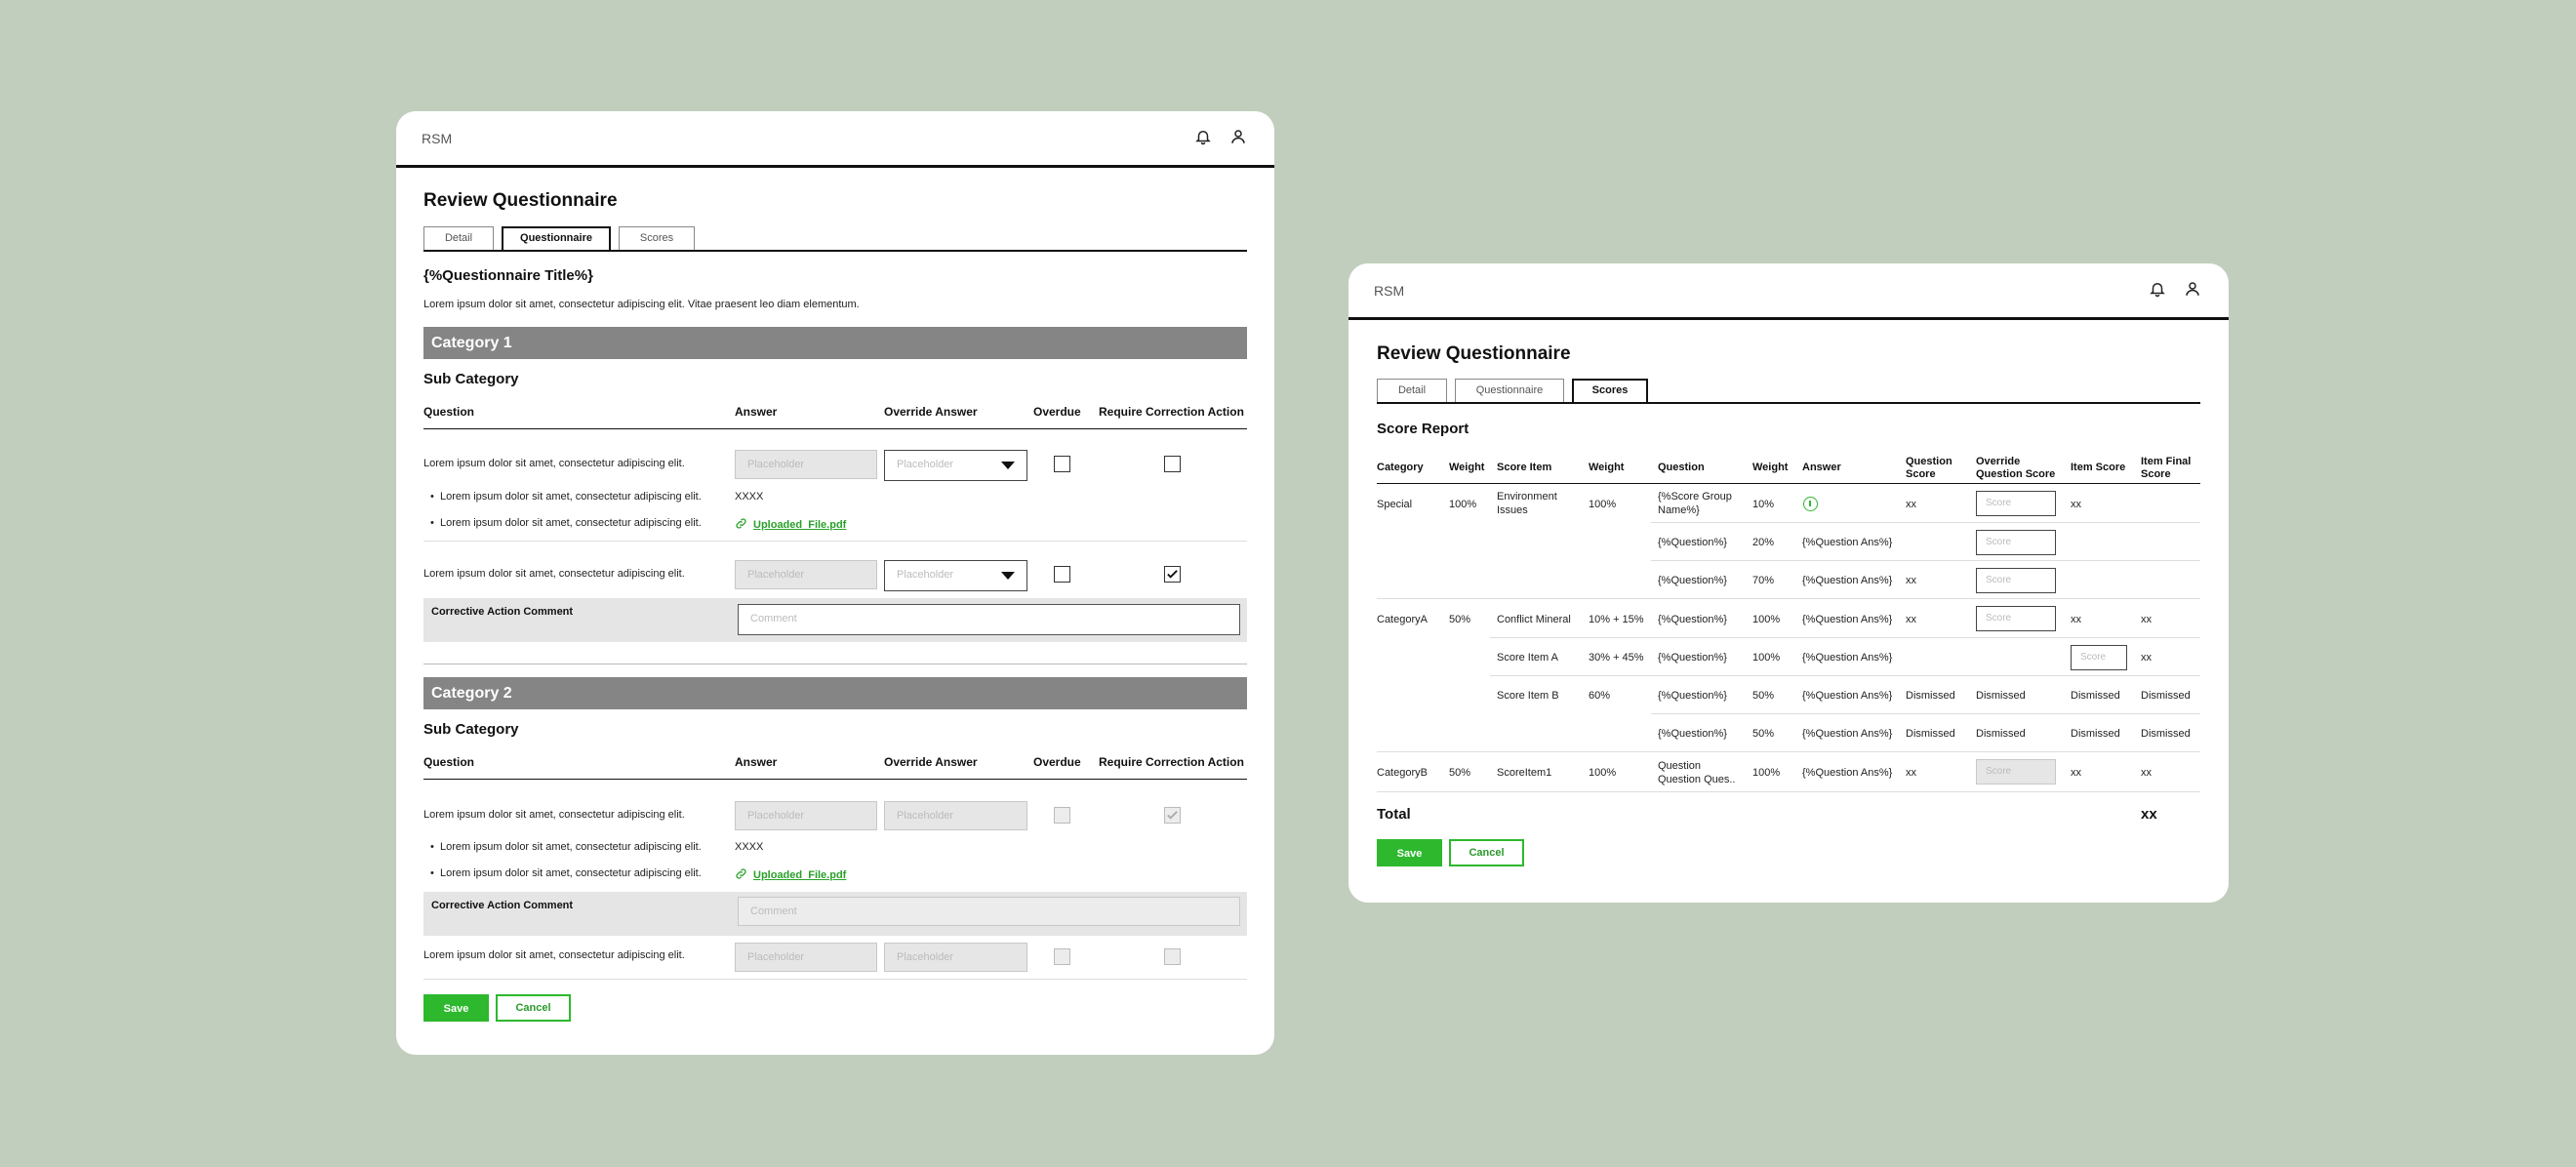 The image size is (2576, 1167). I want to click on col-override-answer: Override Answer, so click(931, 412).